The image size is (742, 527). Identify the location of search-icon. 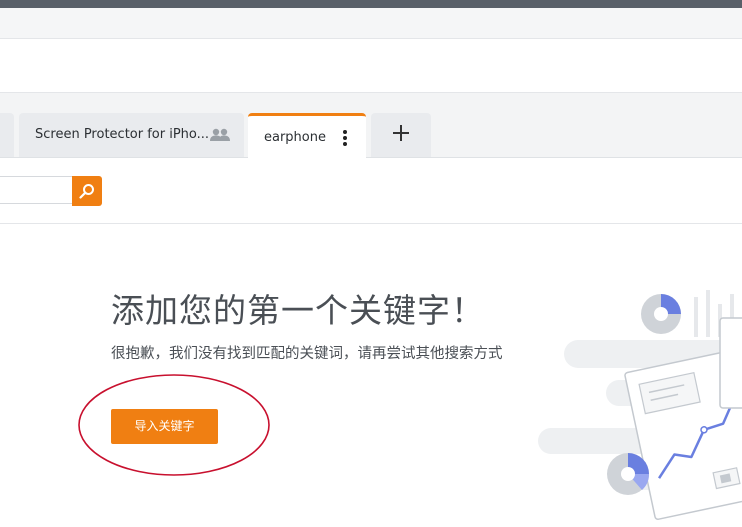
(86, 191).